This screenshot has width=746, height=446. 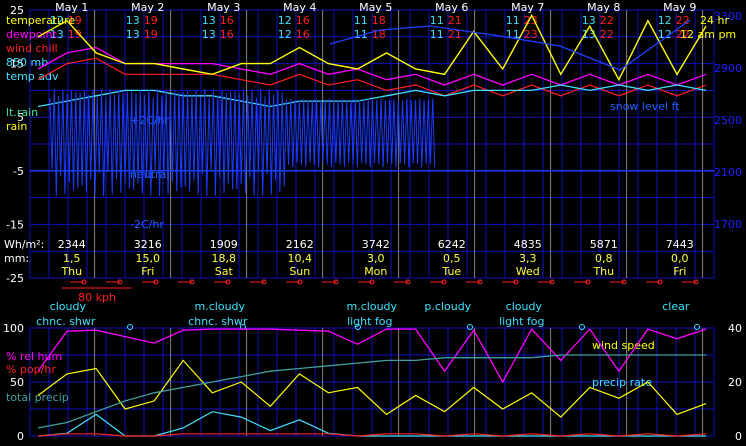 I want to click on legend-bottom-0: % rel hum, so click(x=34, y=356).